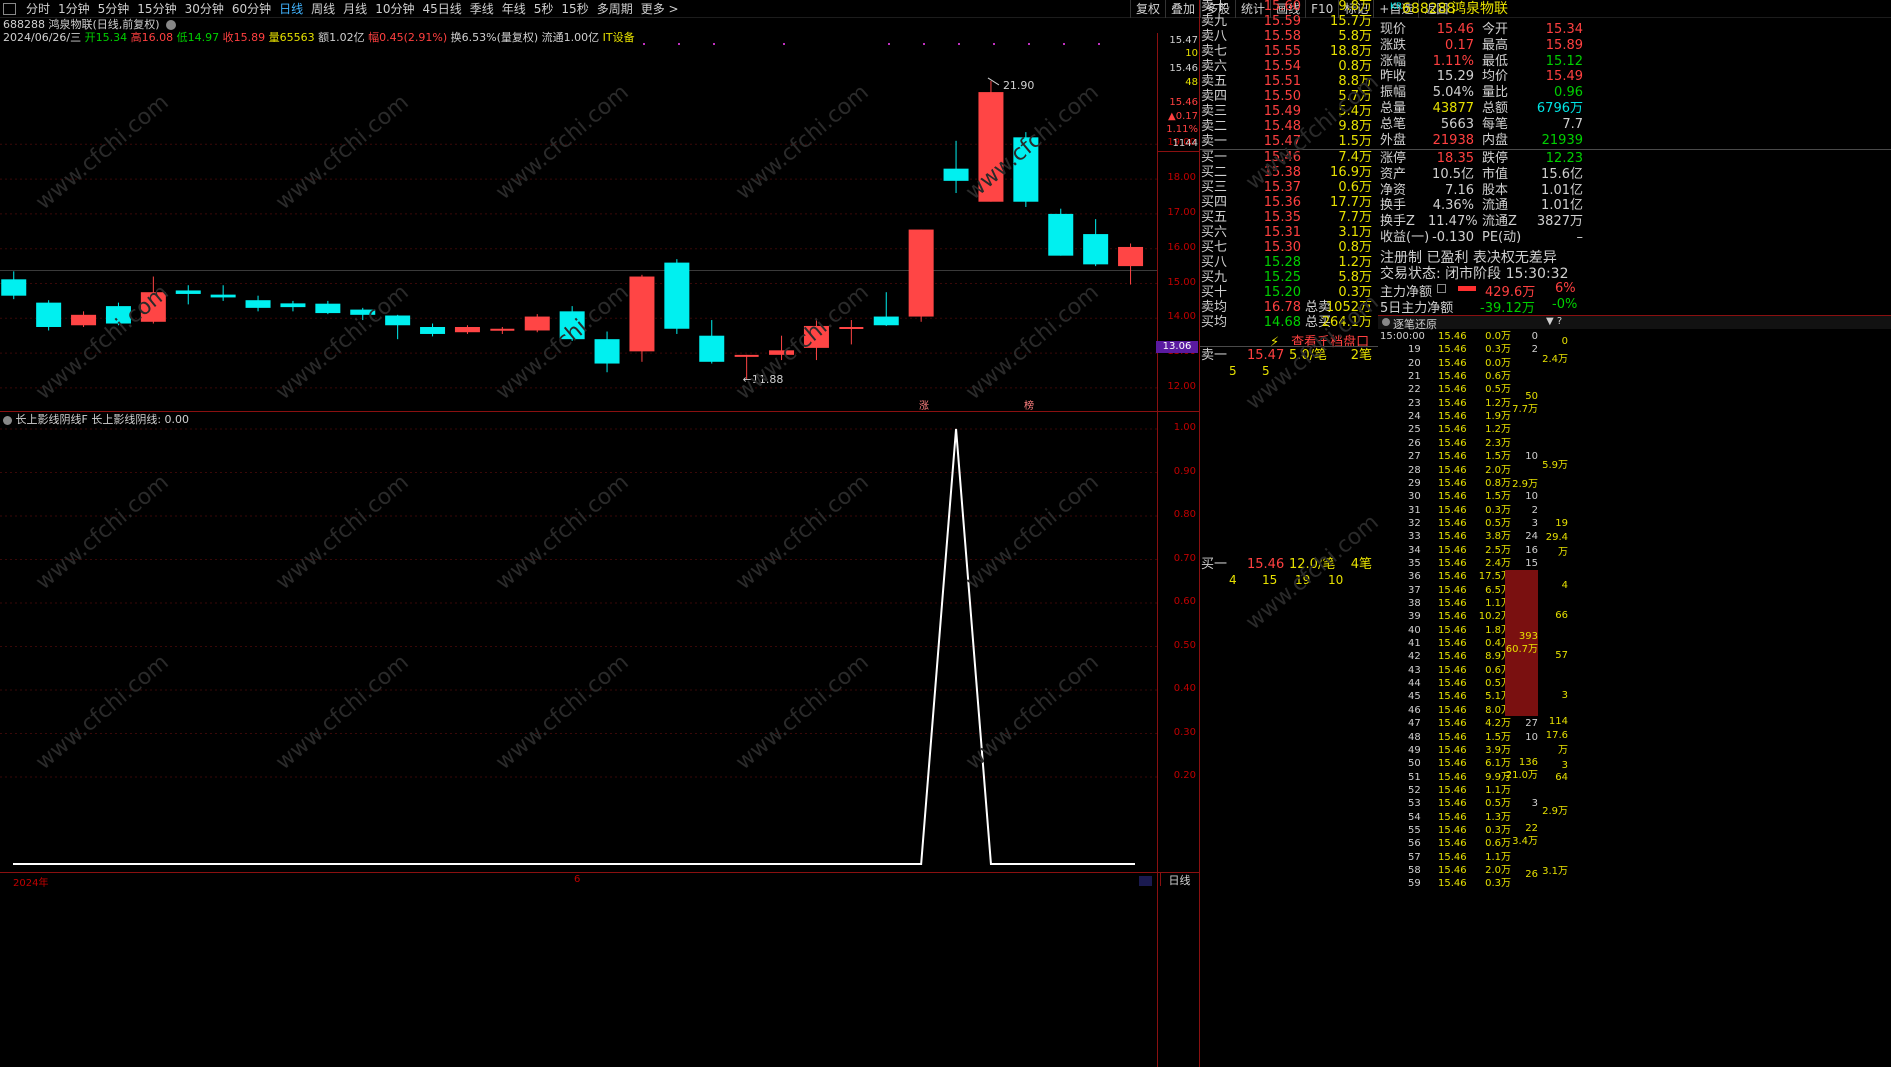  I want to click on orderbook-price: 15.25, so click(1282, 277).